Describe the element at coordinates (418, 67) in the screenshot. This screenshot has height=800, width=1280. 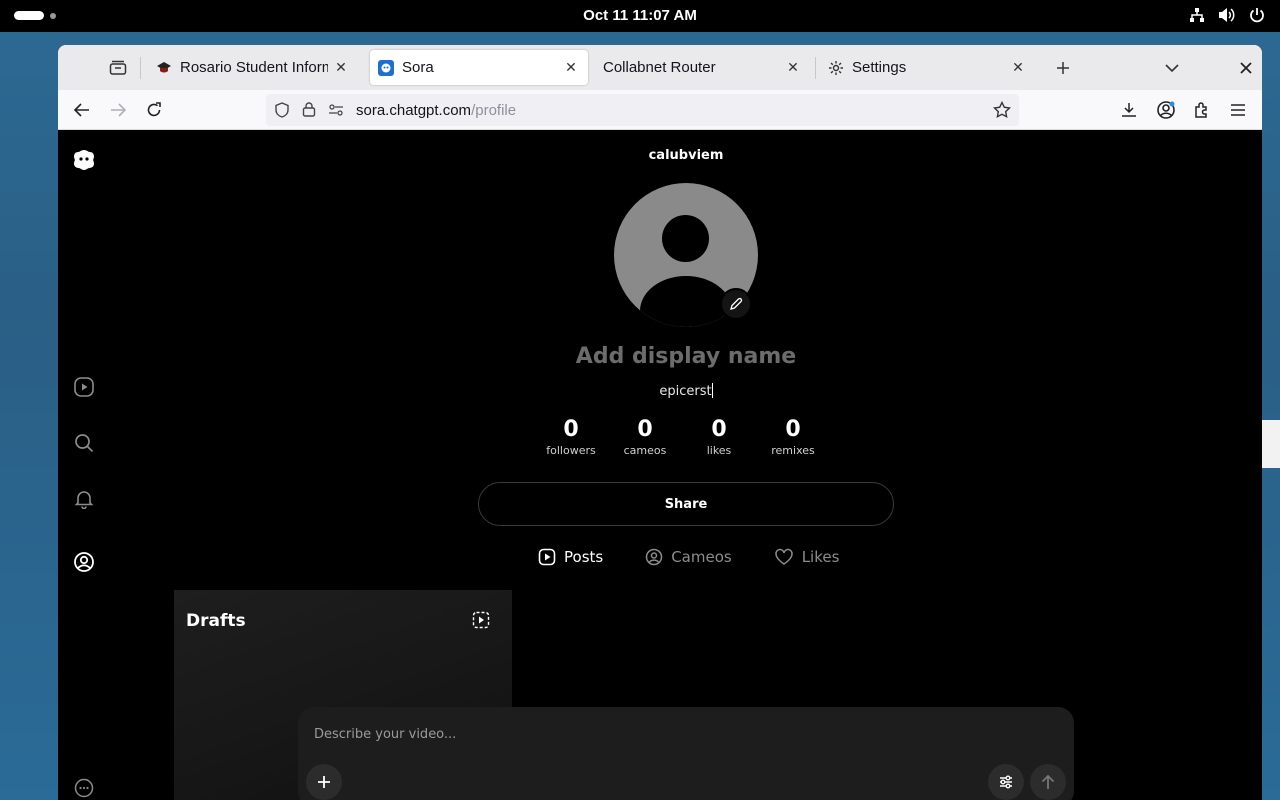
I see `tab-title: Sora` at that location.